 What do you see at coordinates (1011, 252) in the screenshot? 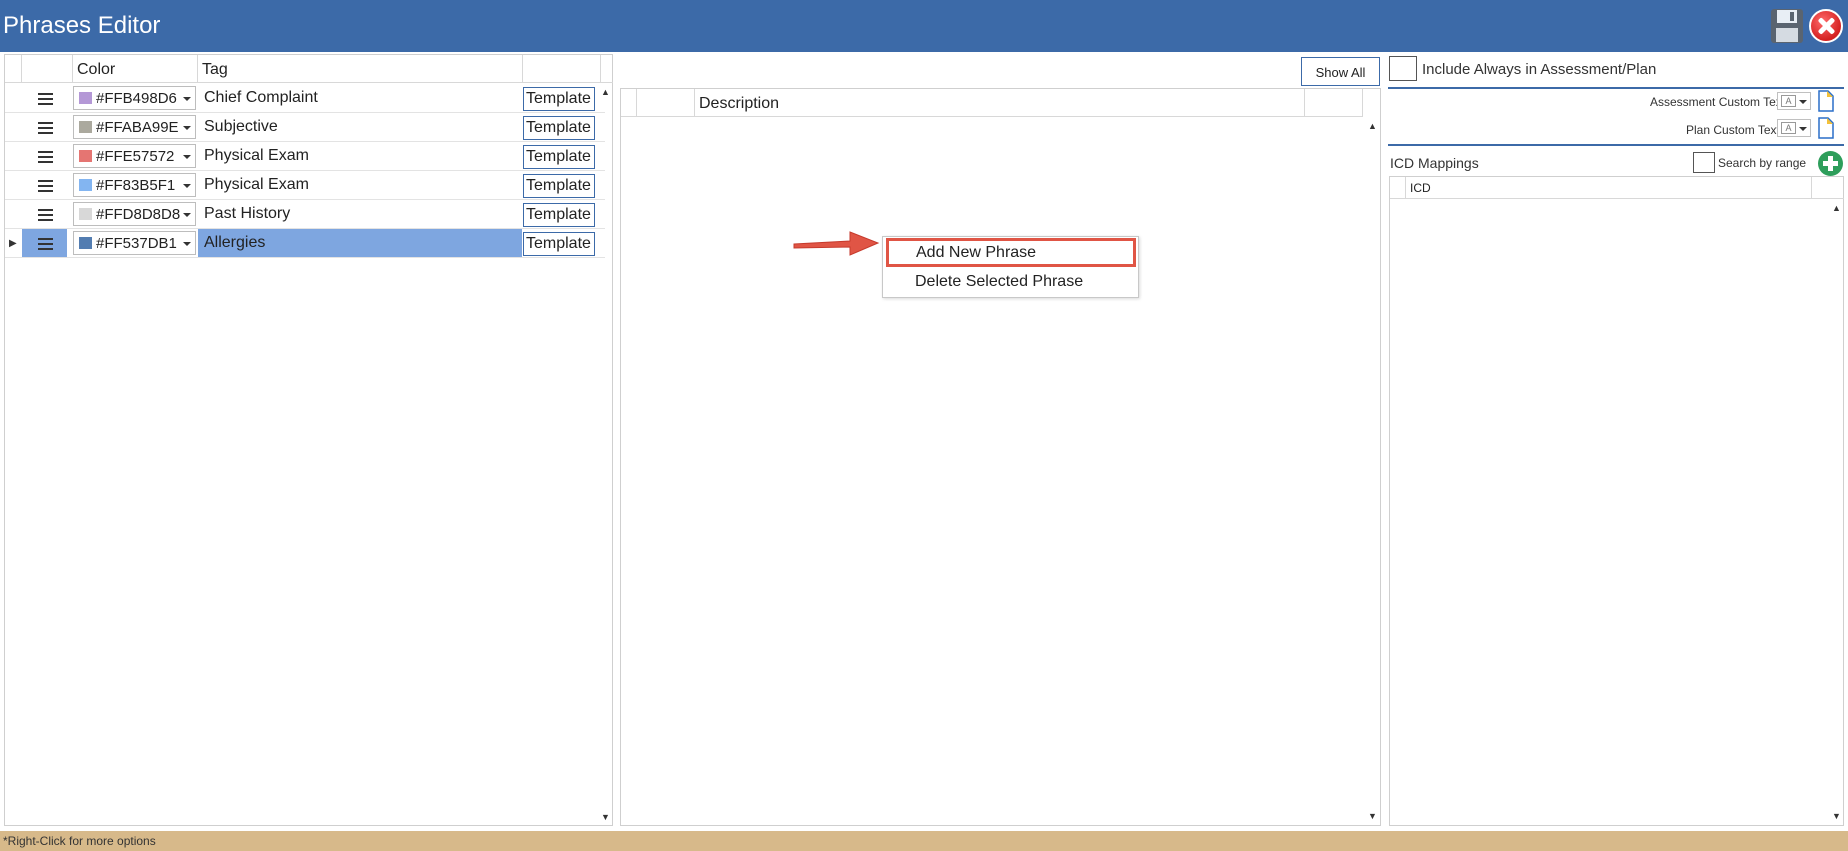
I see `add-new-phrase-menu-item: Add New Phrase` at bounding box center [1011, 252].